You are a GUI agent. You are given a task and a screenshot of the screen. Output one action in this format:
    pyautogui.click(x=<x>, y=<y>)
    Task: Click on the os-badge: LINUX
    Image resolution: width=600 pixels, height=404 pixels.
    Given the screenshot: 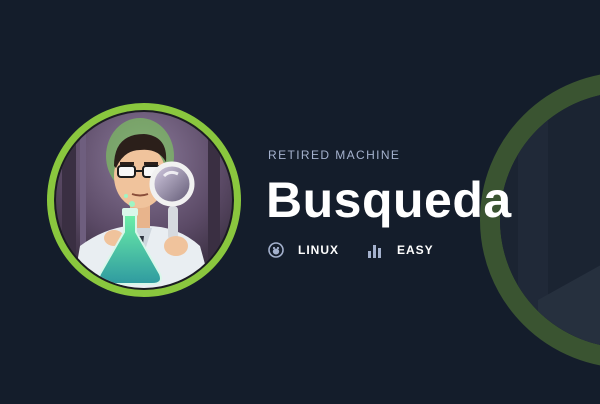 What is the action you would take?
    pyautogui.click(x=303, y=250)
    